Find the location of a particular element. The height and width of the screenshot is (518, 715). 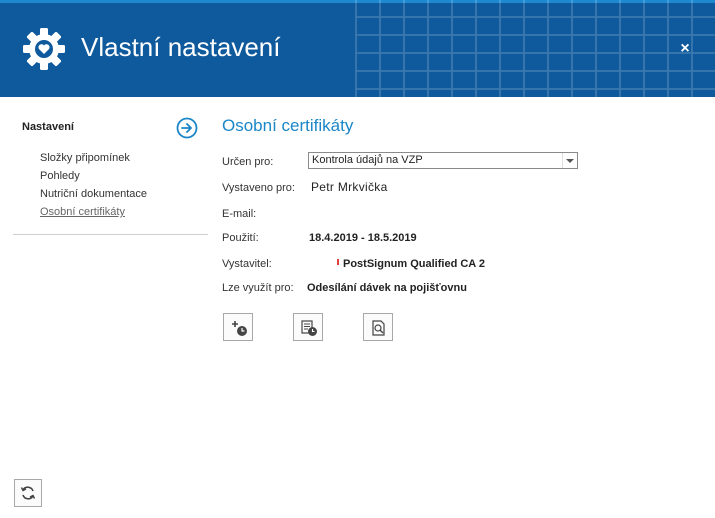

chevron-down-icon is located at coordinates (569, 160).